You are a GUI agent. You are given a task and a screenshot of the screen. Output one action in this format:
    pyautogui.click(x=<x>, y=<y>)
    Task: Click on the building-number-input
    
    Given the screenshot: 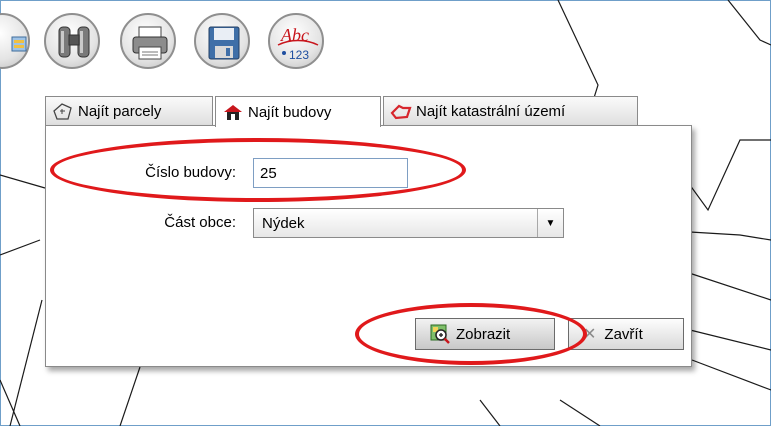 What is the action you would take?
    pyautogui.click(x=330, y=173)
    